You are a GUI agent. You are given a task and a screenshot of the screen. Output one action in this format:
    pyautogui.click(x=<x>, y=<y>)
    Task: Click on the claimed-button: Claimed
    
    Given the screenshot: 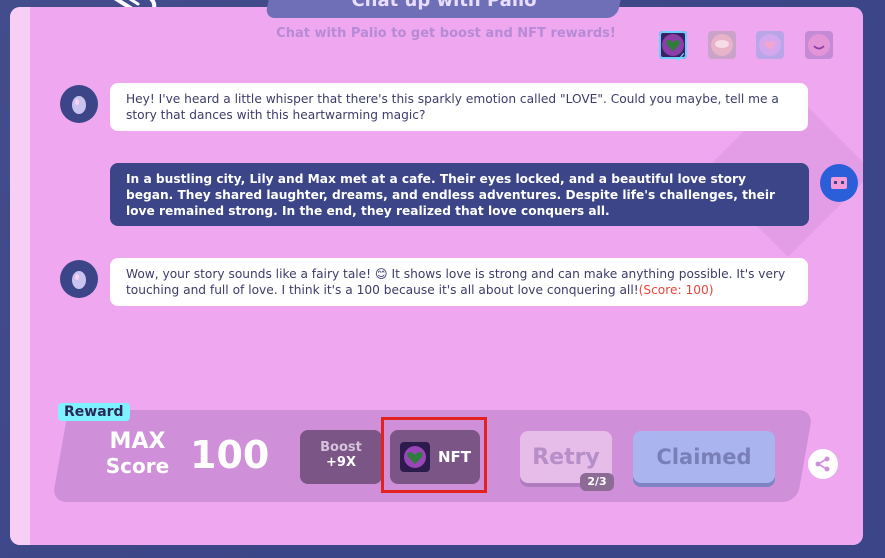 What is the action you would take?
    pyautogui.click(x=704, y=457)
    